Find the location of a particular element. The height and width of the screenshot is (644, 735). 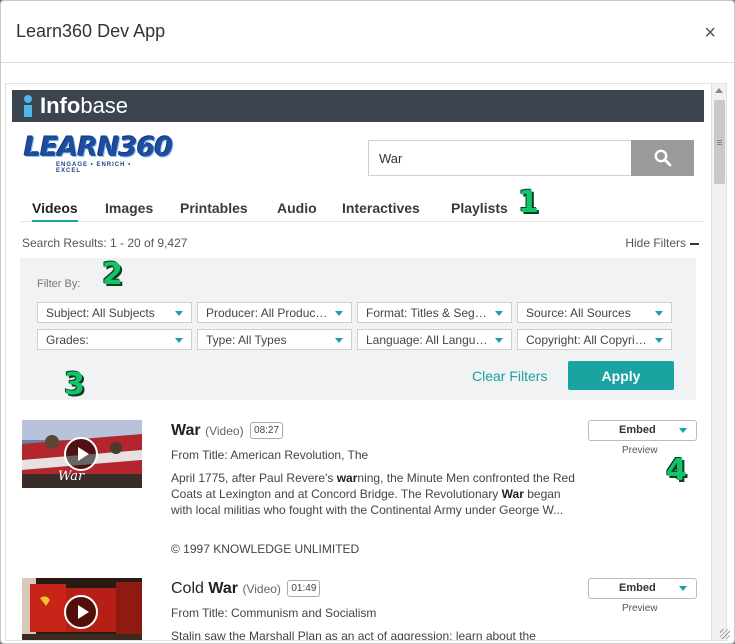

annotation-badge-4: 4 is located at coordinates (676, 470).